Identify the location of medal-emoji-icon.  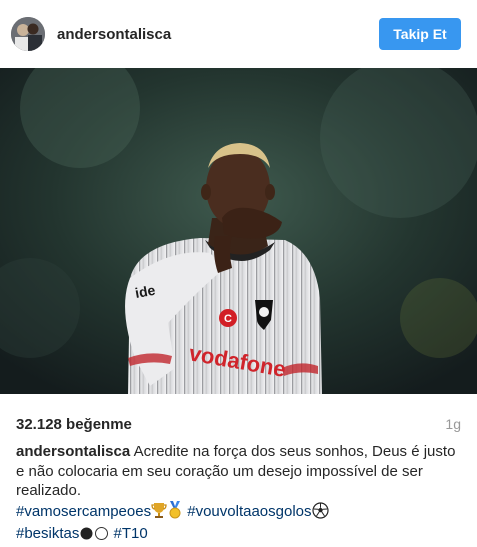
(175, 512).